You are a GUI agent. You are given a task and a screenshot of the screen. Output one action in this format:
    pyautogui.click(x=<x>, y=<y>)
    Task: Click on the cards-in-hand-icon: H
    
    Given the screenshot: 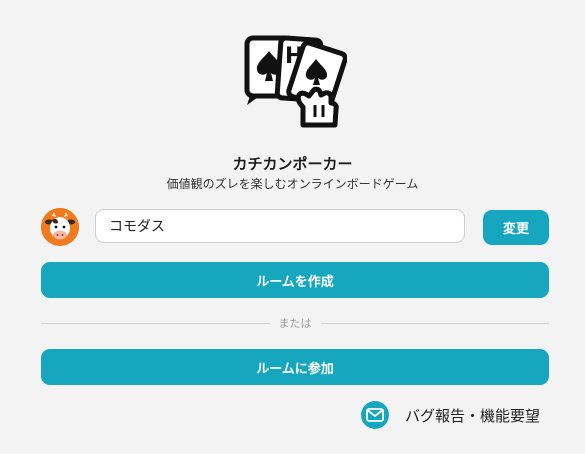 What is the action you would take?
    pyautogui.click(x=296, y=81)
    